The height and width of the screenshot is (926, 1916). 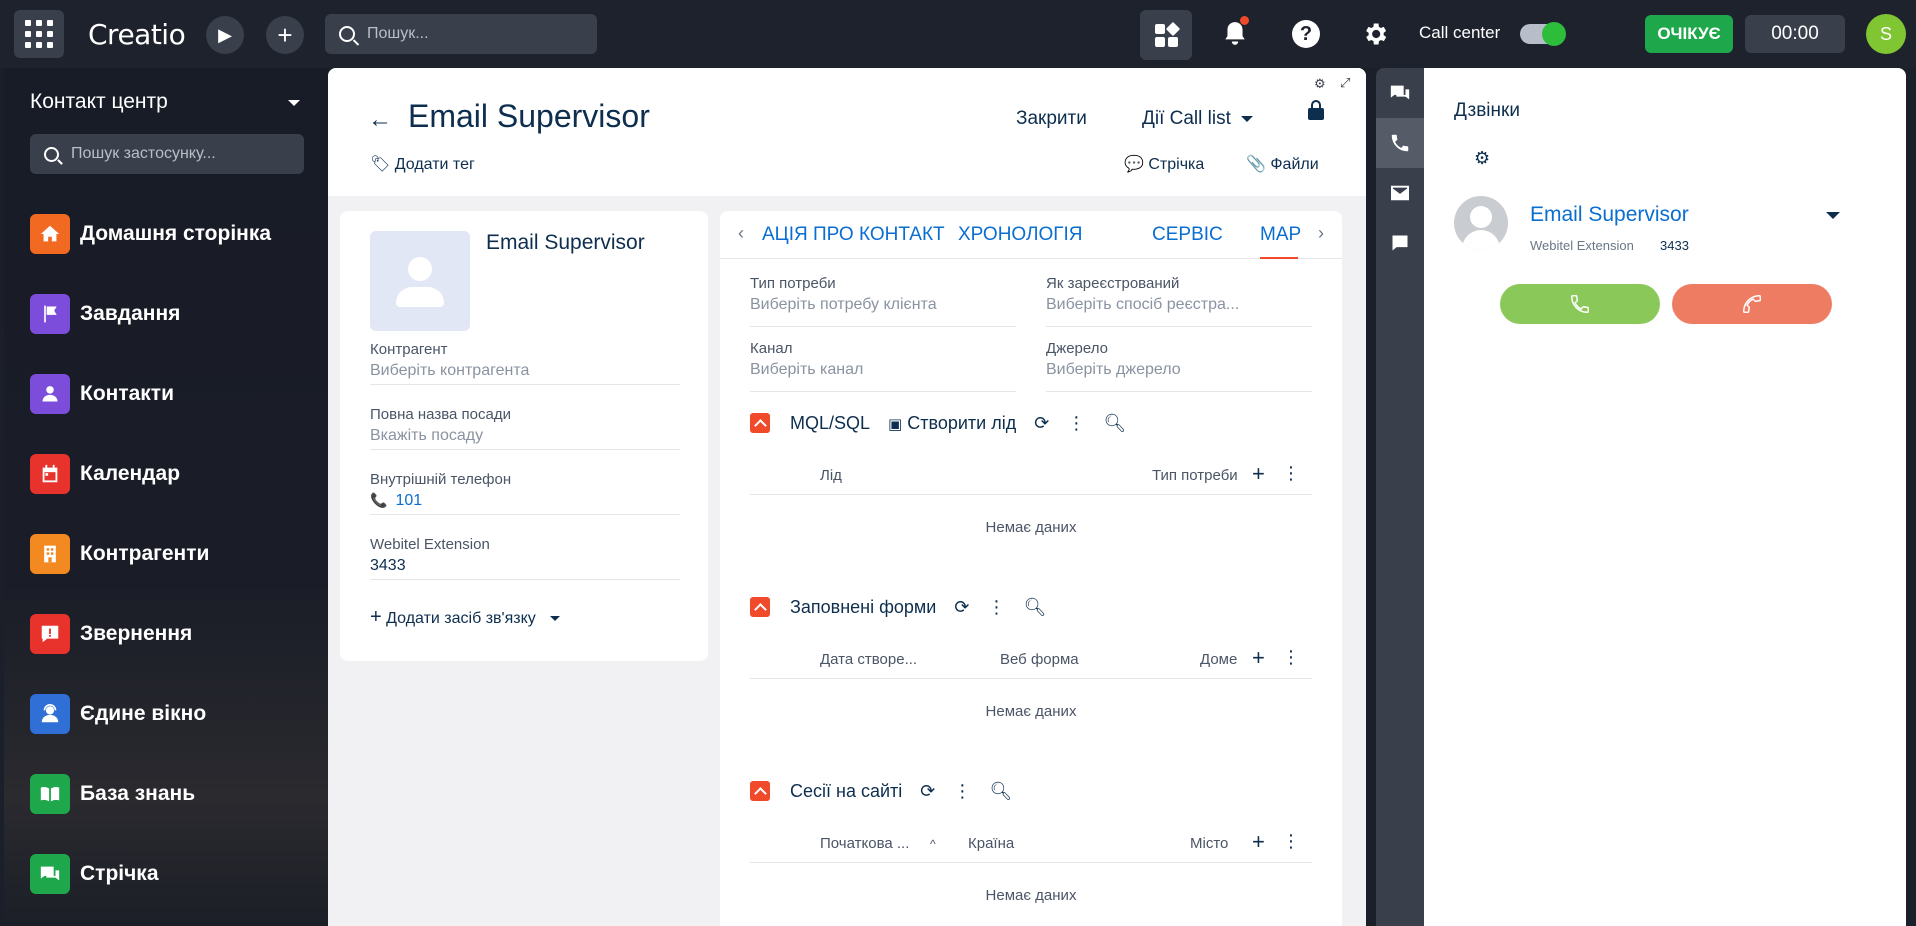 I want to click on feed-label: Стрічка, so click(x=1176, y=164).